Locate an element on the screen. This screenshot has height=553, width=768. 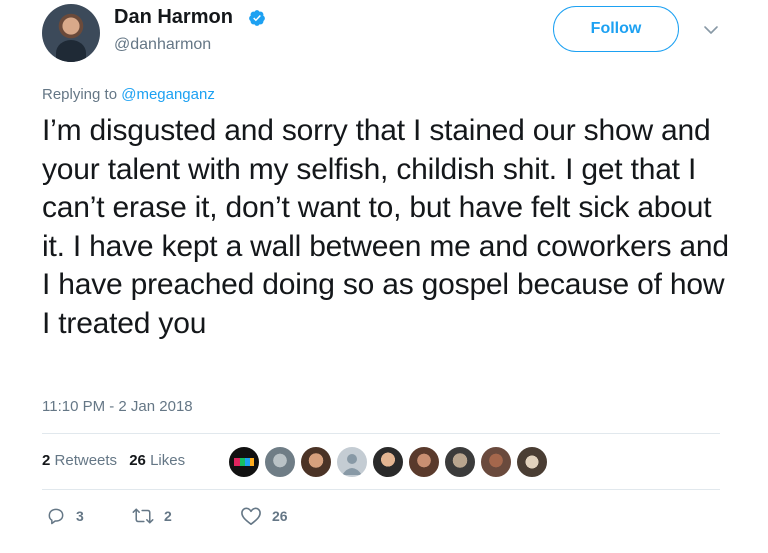
retweet-icon is located at coordinates (143, 516).